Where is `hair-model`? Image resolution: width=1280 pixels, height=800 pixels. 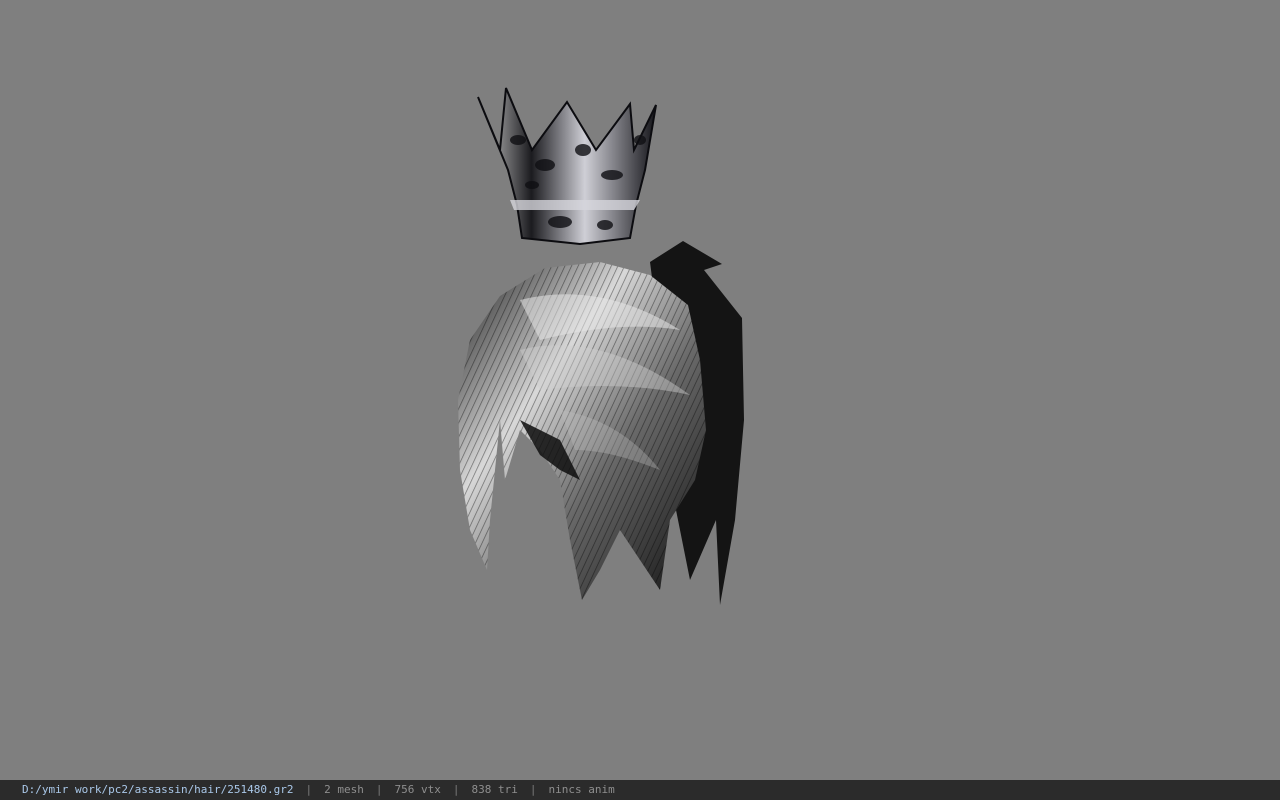
hair-model is located at coordinates (601, 423).